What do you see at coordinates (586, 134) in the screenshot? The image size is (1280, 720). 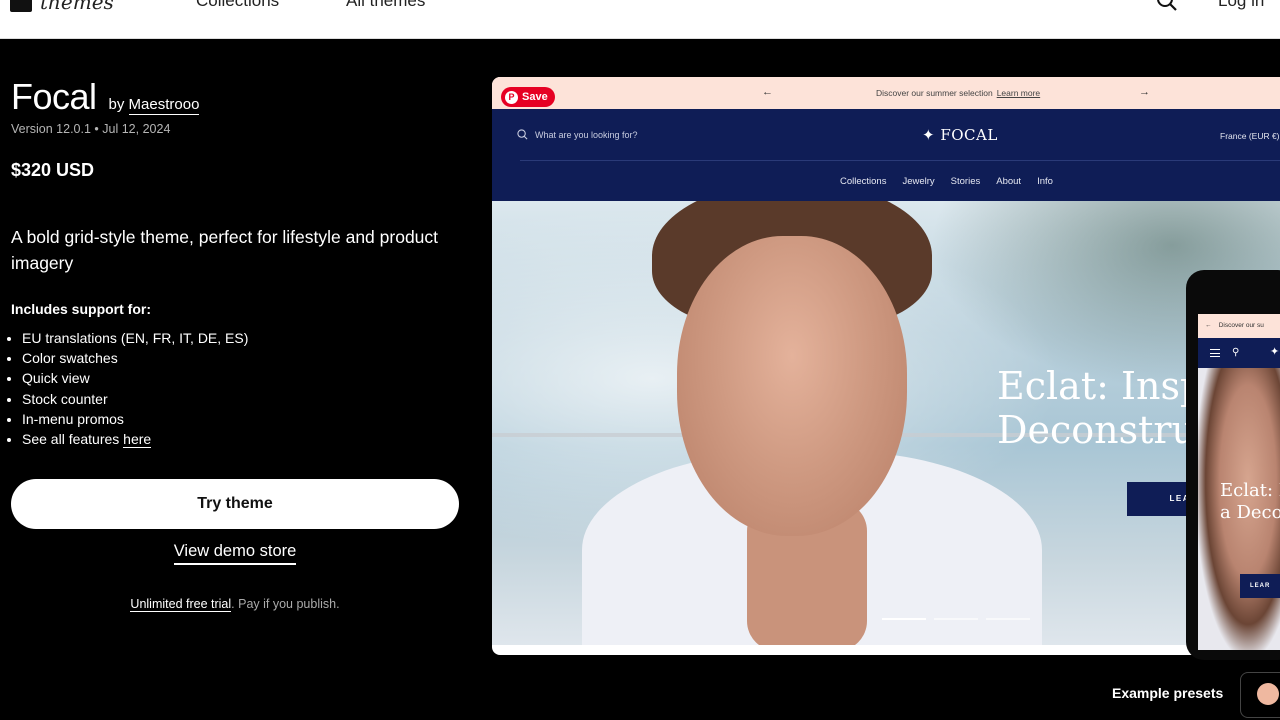 I see `store-search-placeholder: What are you looking for?` at bounding box center [586, 134].